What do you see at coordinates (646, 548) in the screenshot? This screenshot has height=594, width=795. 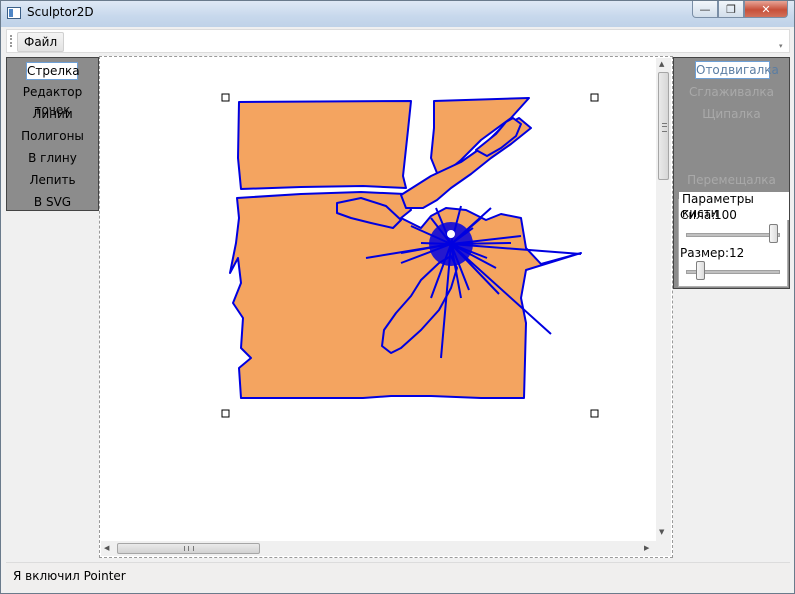 I see `scroll-right-icon: ▶` at bounding box center [646, 548].